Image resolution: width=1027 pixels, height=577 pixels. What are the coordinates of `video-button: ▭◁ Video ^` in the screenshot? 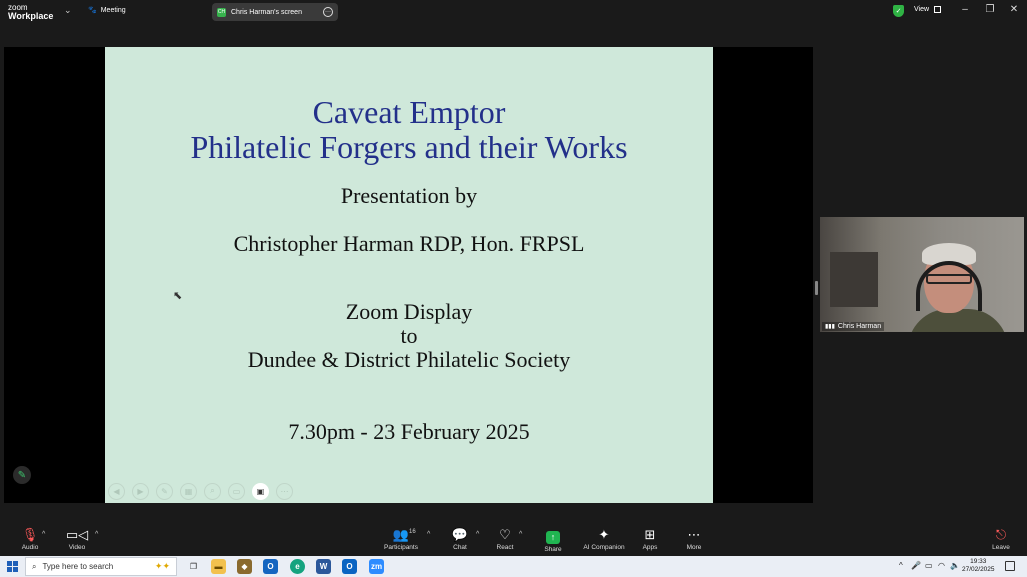 It's located at (77, 539).